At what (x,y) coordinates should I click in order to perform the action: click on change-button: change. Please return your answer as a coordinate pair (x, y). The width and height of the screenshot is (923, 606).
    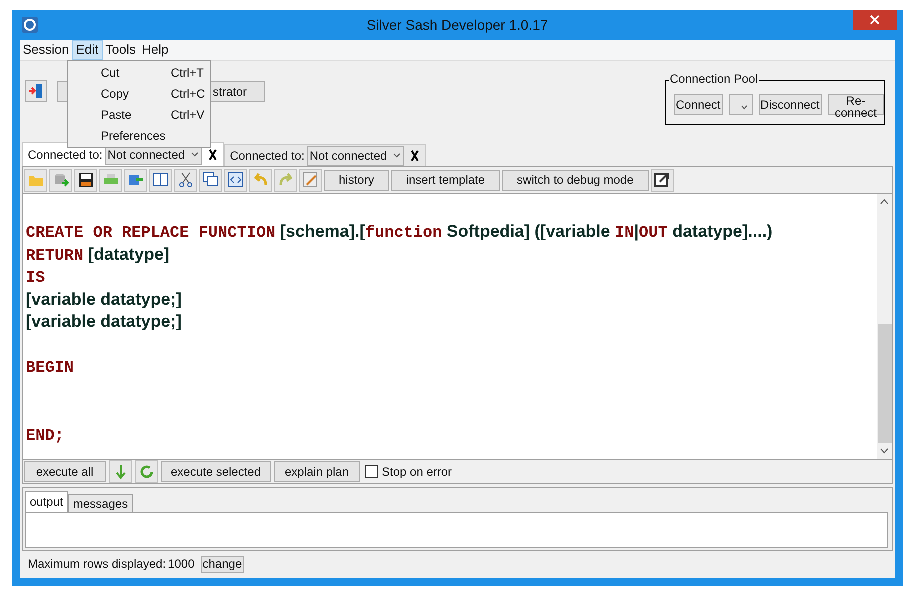
    Looking at the image, I should click on (222, 564).